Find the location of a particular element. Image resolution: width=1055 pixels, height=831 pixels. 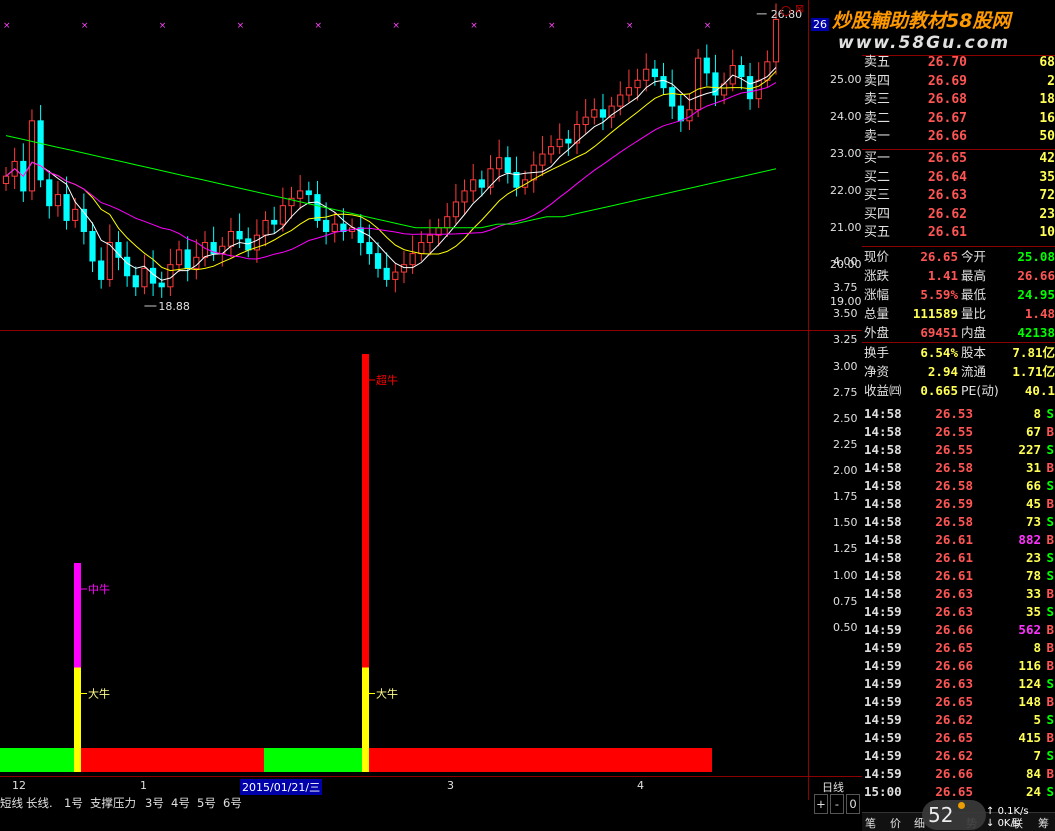

ask-volume: 18 is located at coordinates (1047, 99).